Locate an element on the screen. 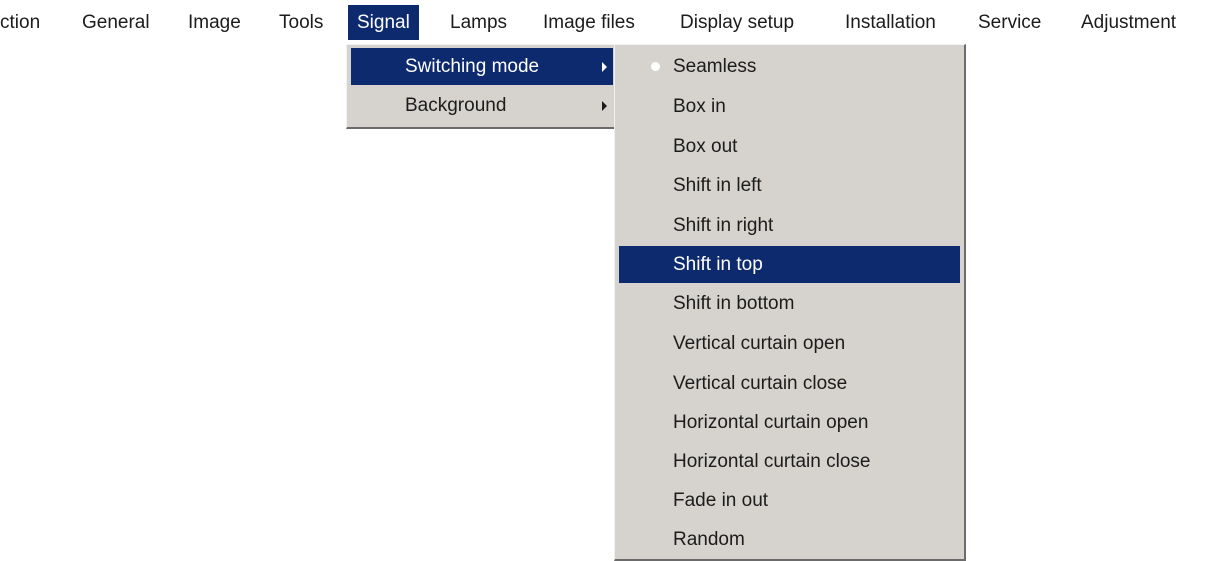 The width and height of the screenshot is (1212, 561). checked-bullet-icon is located at coordinates (655, 66).